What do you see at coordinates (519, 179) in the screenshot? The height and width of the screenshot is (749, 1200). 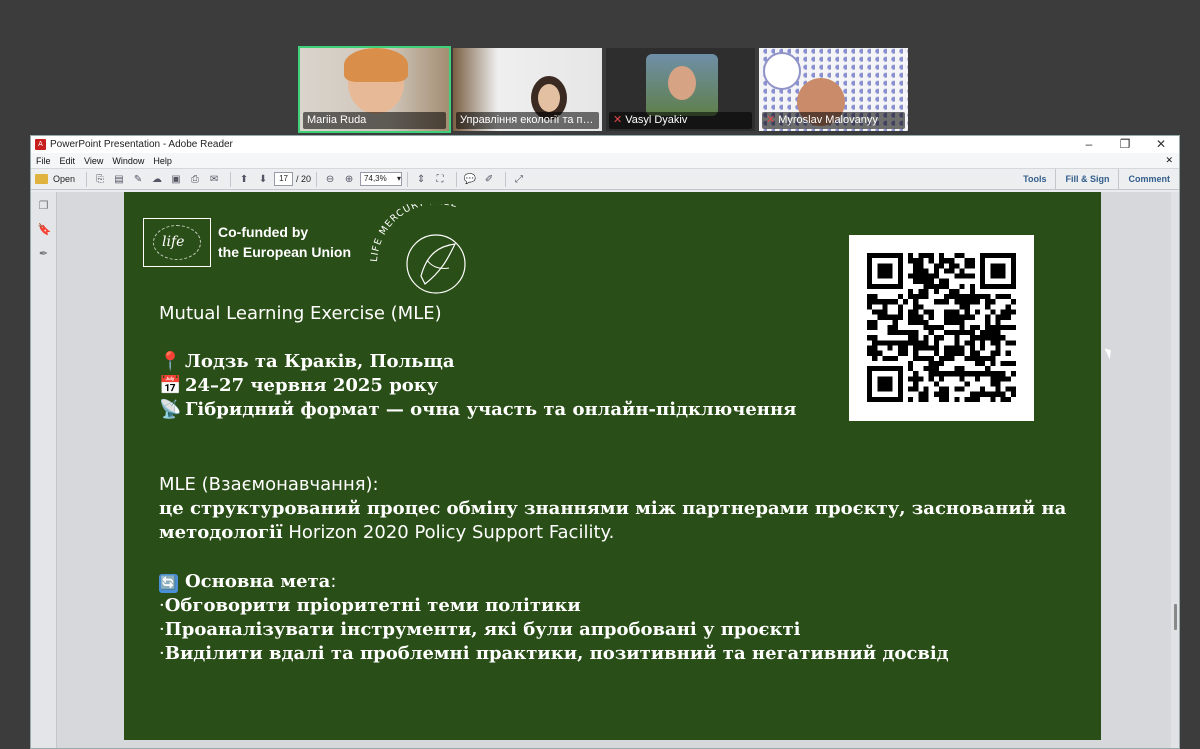 I see `read-mode-icon: ⤢` at bounding box center [519, 179].